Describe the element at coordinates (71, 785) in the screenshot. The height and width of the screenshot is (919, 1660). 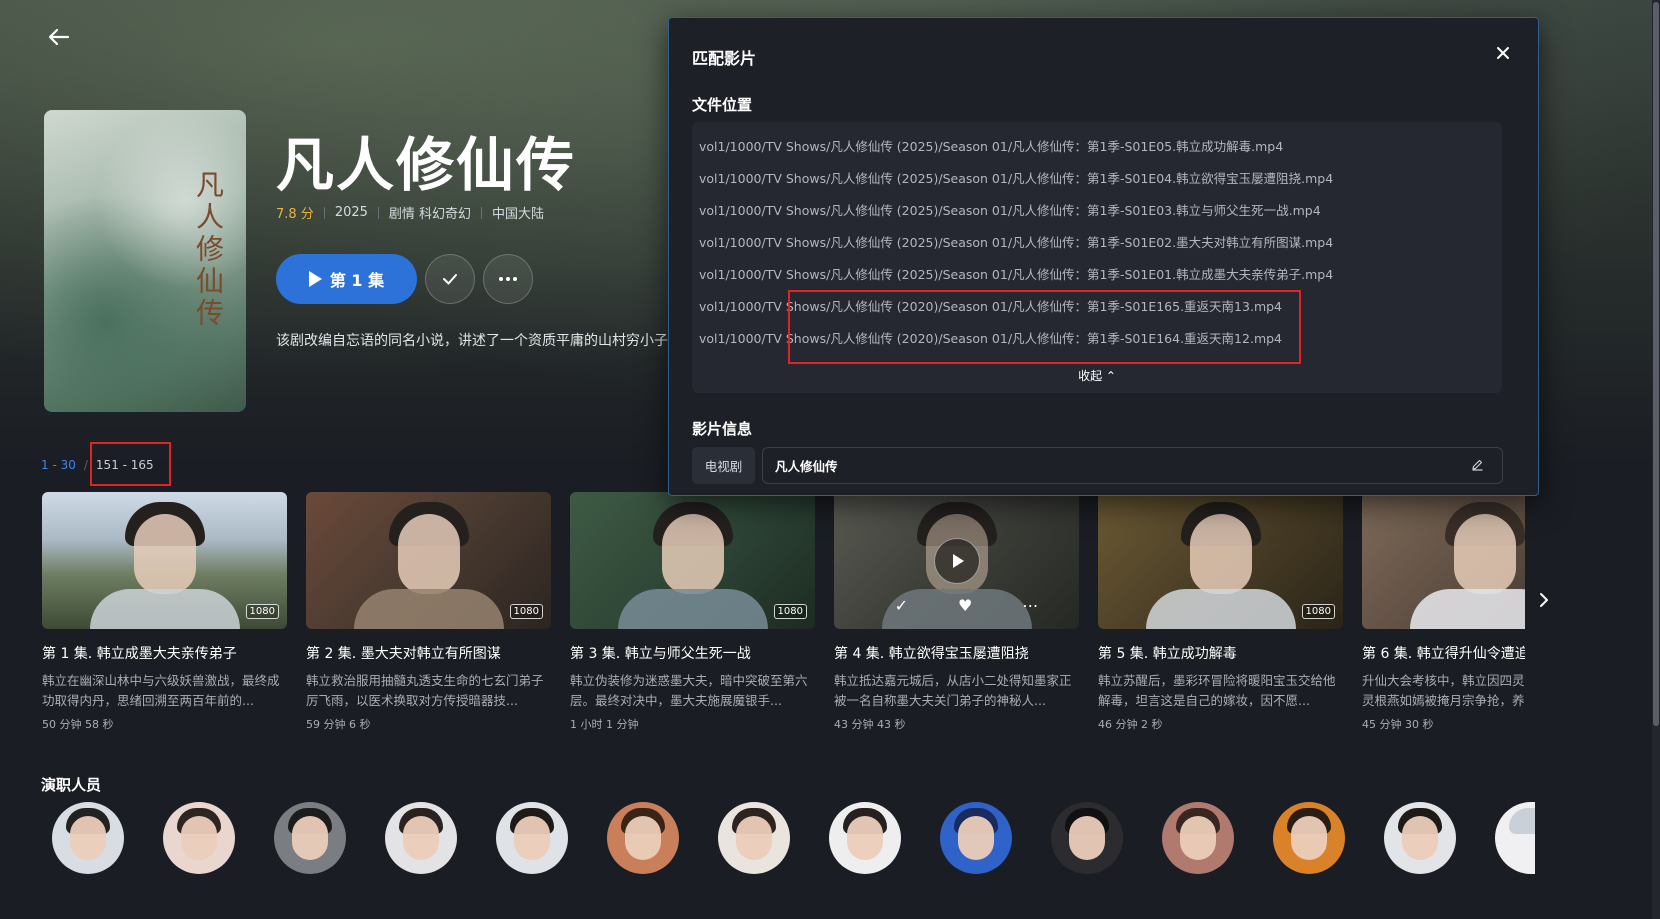
I see `cast-section-title: 演职人员` at that location.